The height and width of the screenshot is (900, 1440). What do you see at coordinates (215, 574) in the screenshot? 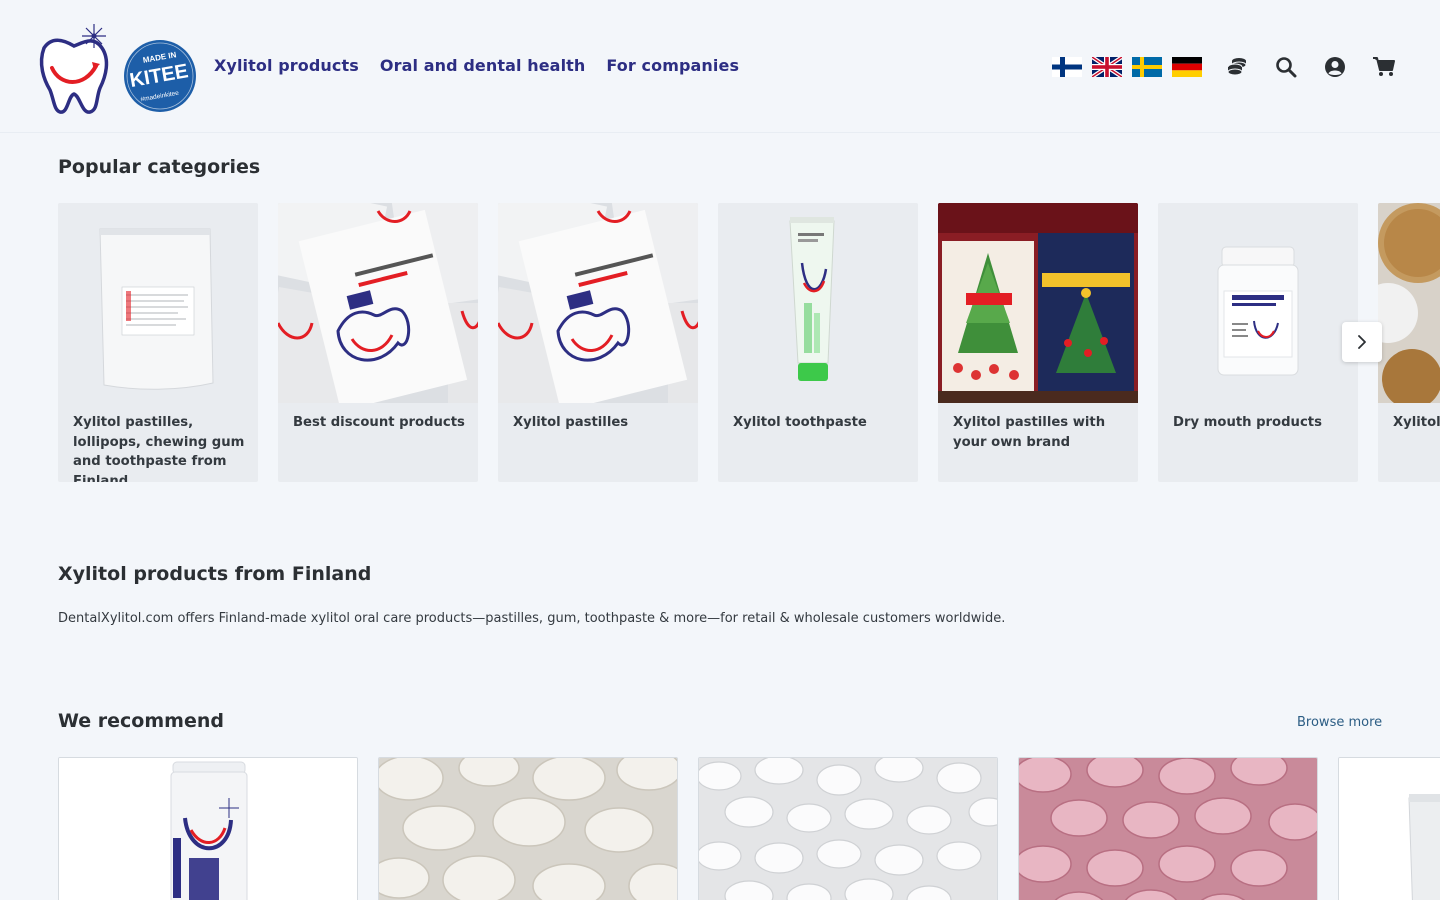
I see `about-heading: Xylitol products from Finland` at bounding box center [215, 574].